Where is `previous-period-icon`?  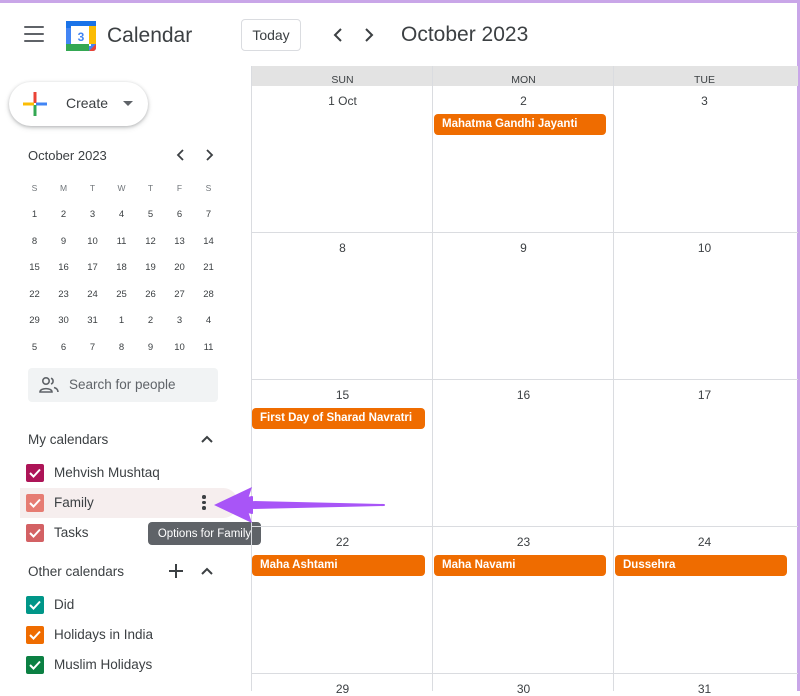
previous-period-icon is located at coordinates (339, 35).